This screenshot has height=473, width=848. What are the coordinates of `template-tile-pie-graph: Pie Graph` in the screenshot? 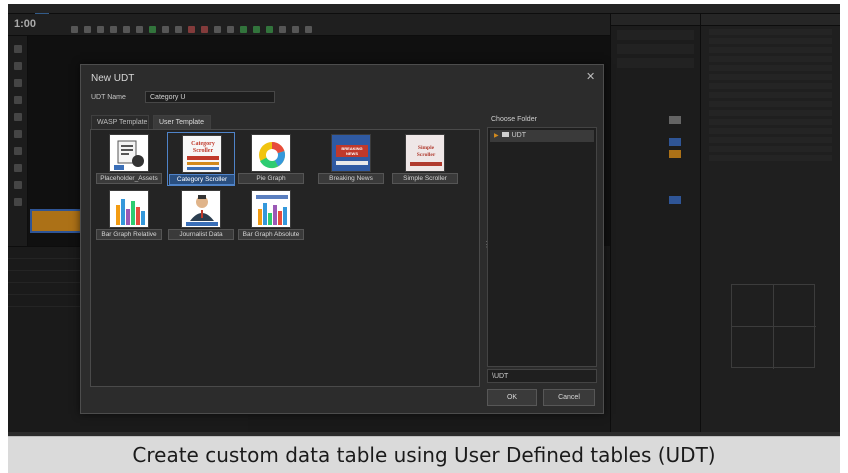 It's located at (271, 159).